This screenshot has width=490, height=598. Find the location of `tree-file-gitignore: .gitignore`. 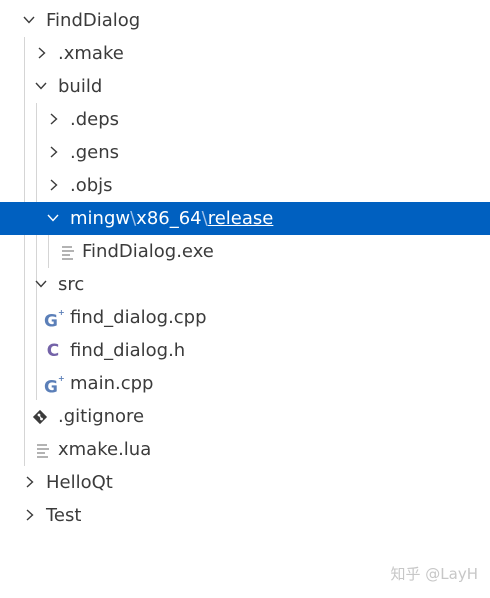

tree-file-gitignore: .gitignore is located at coordinates (245, 416).